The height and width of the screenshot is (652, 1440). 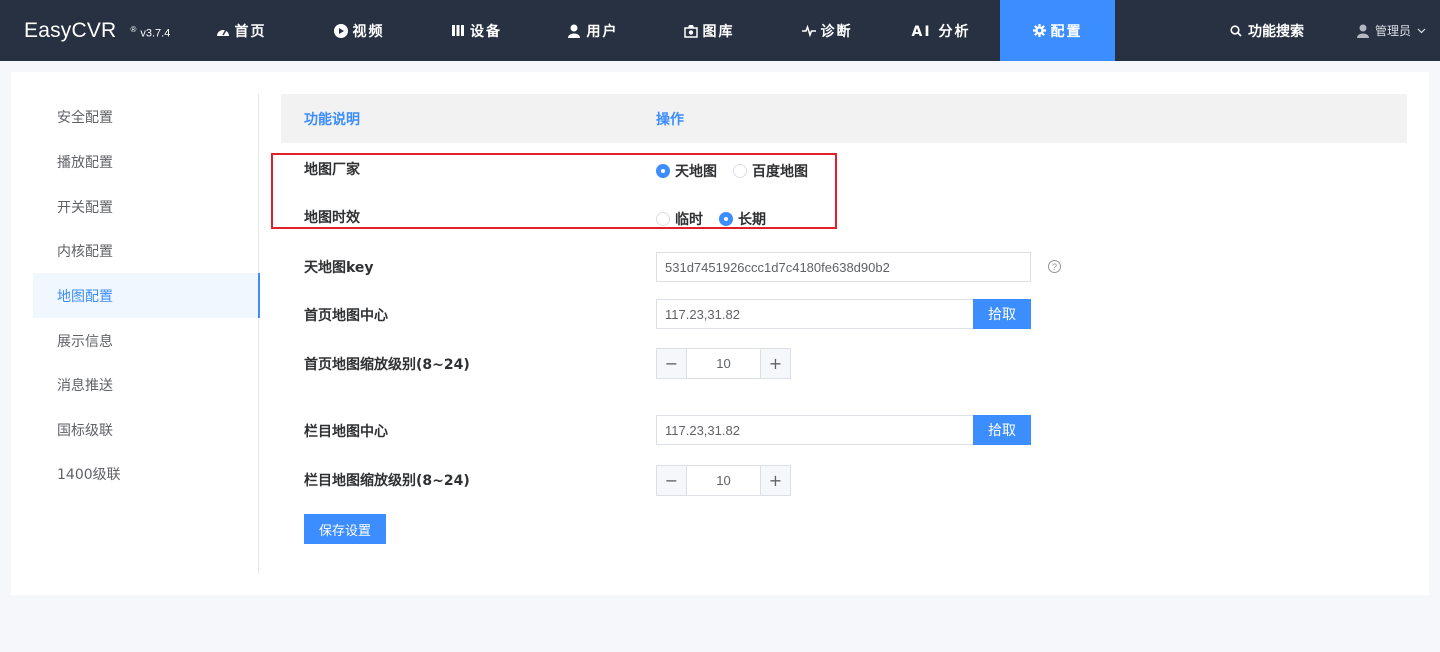 I want to click on nav-config: 配置, so click(x=1057, y=30).